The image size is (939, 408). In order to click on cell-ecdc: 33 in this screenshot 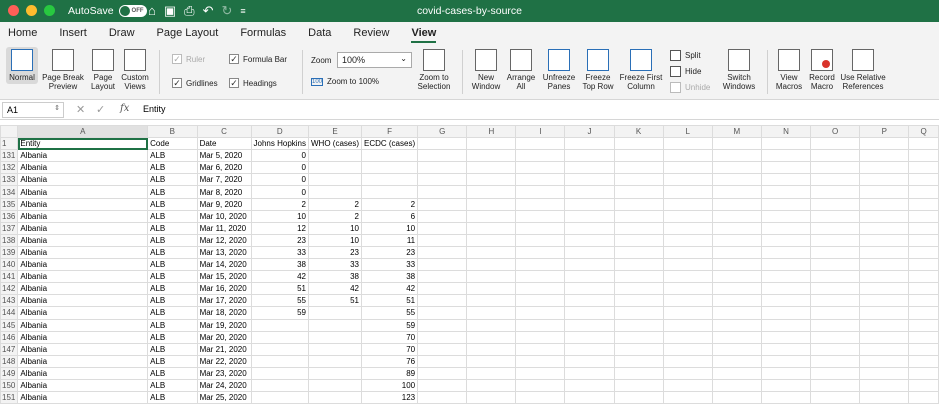, I will do `click(389, 265)`.